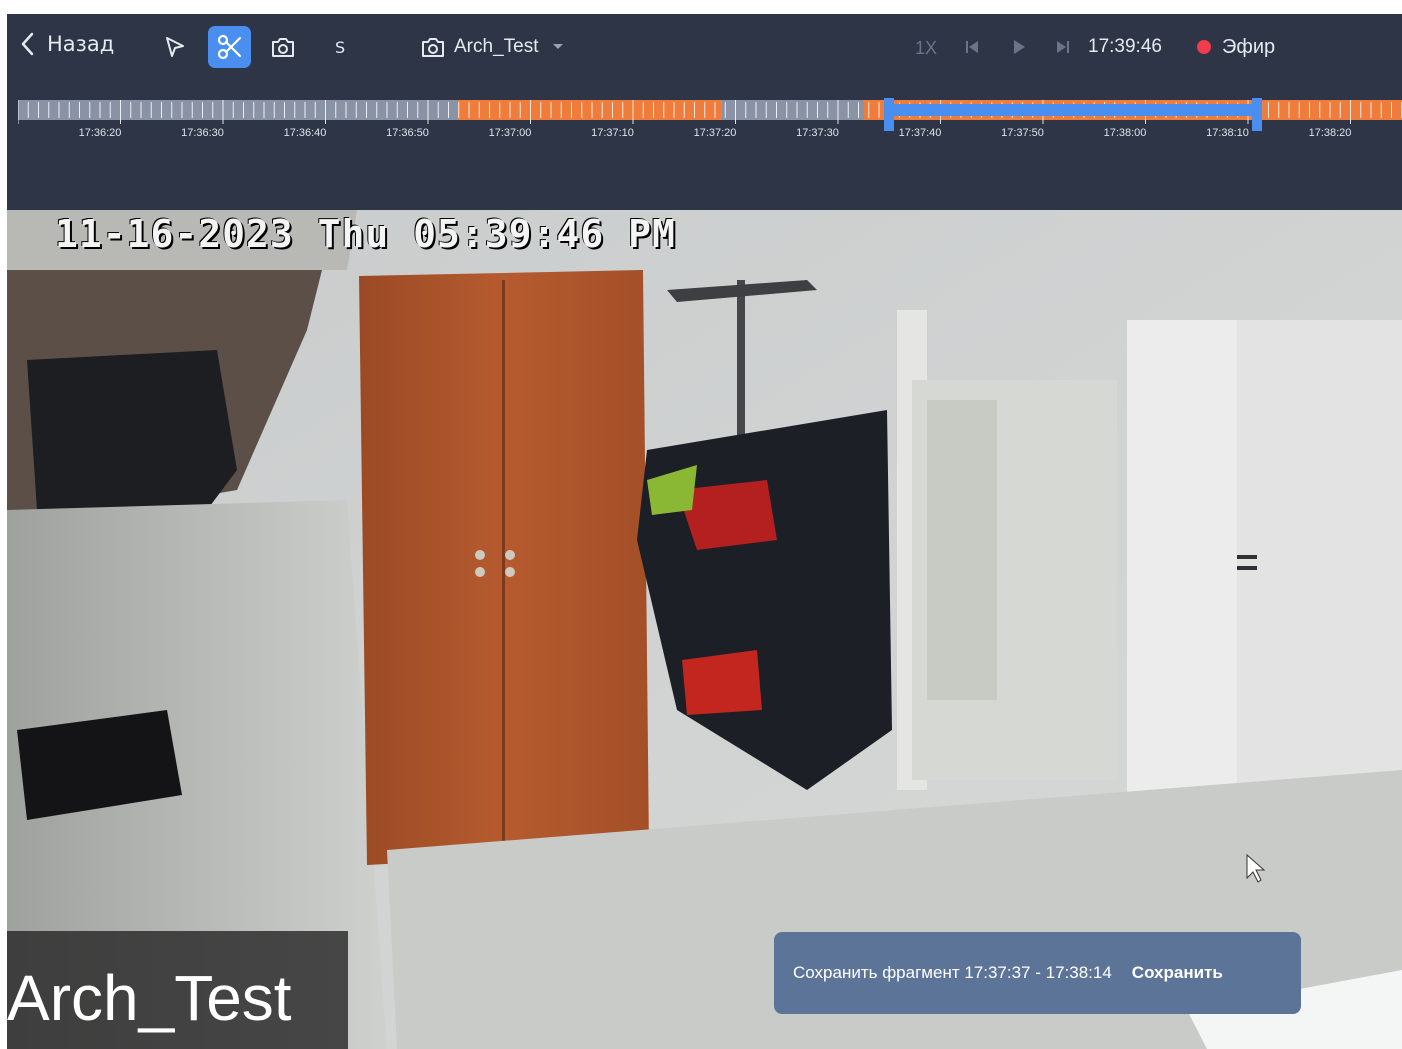  Describe the element at coordinates (889, 114) in the screenshot. I see `selection-start-handle` at that location.